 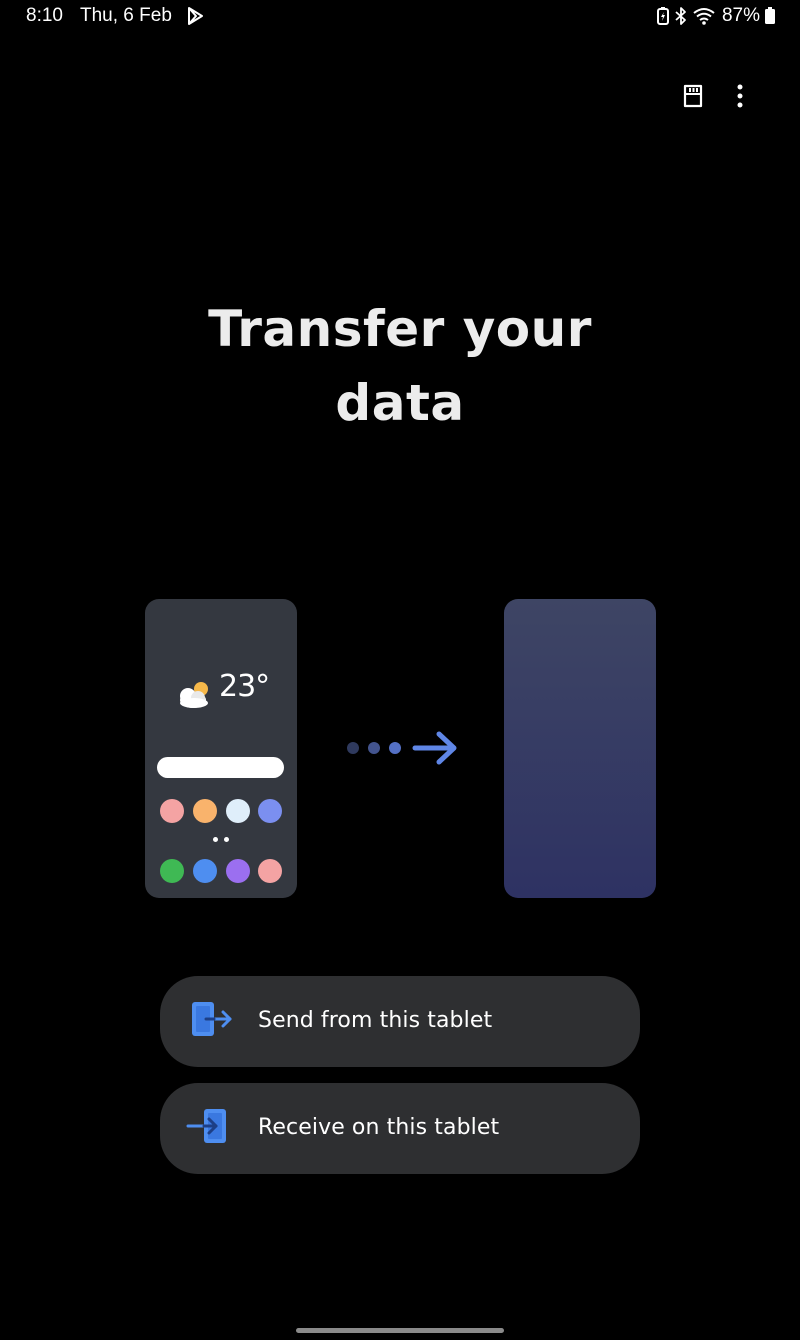 What do you see at coordinates (662, 16) in the screenshot?
I see `battery-saver-icon` at bounding box center [662, 16].